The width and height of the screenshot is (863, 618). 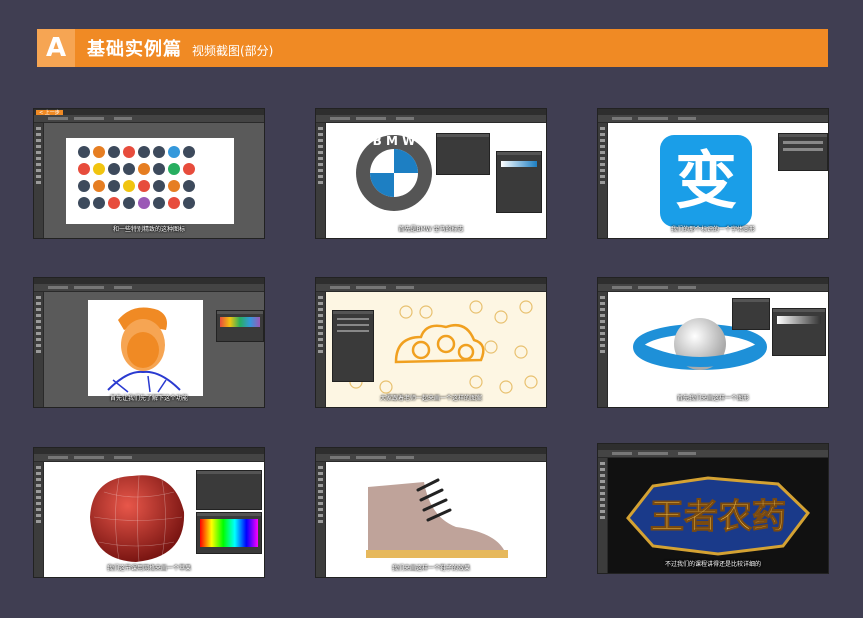 What do you see at coordinates (148, 568) in the screenshot?
I see `thumbnail-caption: 我们这节课用网格来画一个苹果` at bounding box center [148, 568].